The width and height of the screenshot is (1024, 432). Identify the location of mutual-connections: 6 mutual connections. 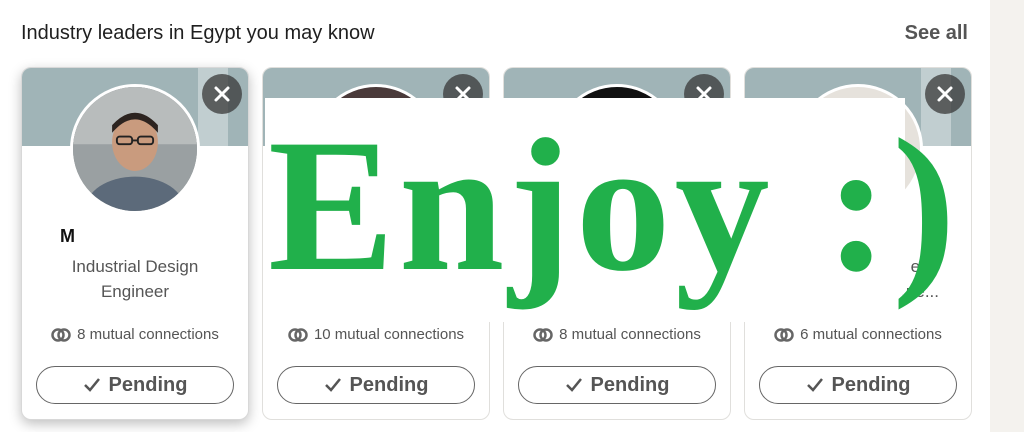
(858, 334).